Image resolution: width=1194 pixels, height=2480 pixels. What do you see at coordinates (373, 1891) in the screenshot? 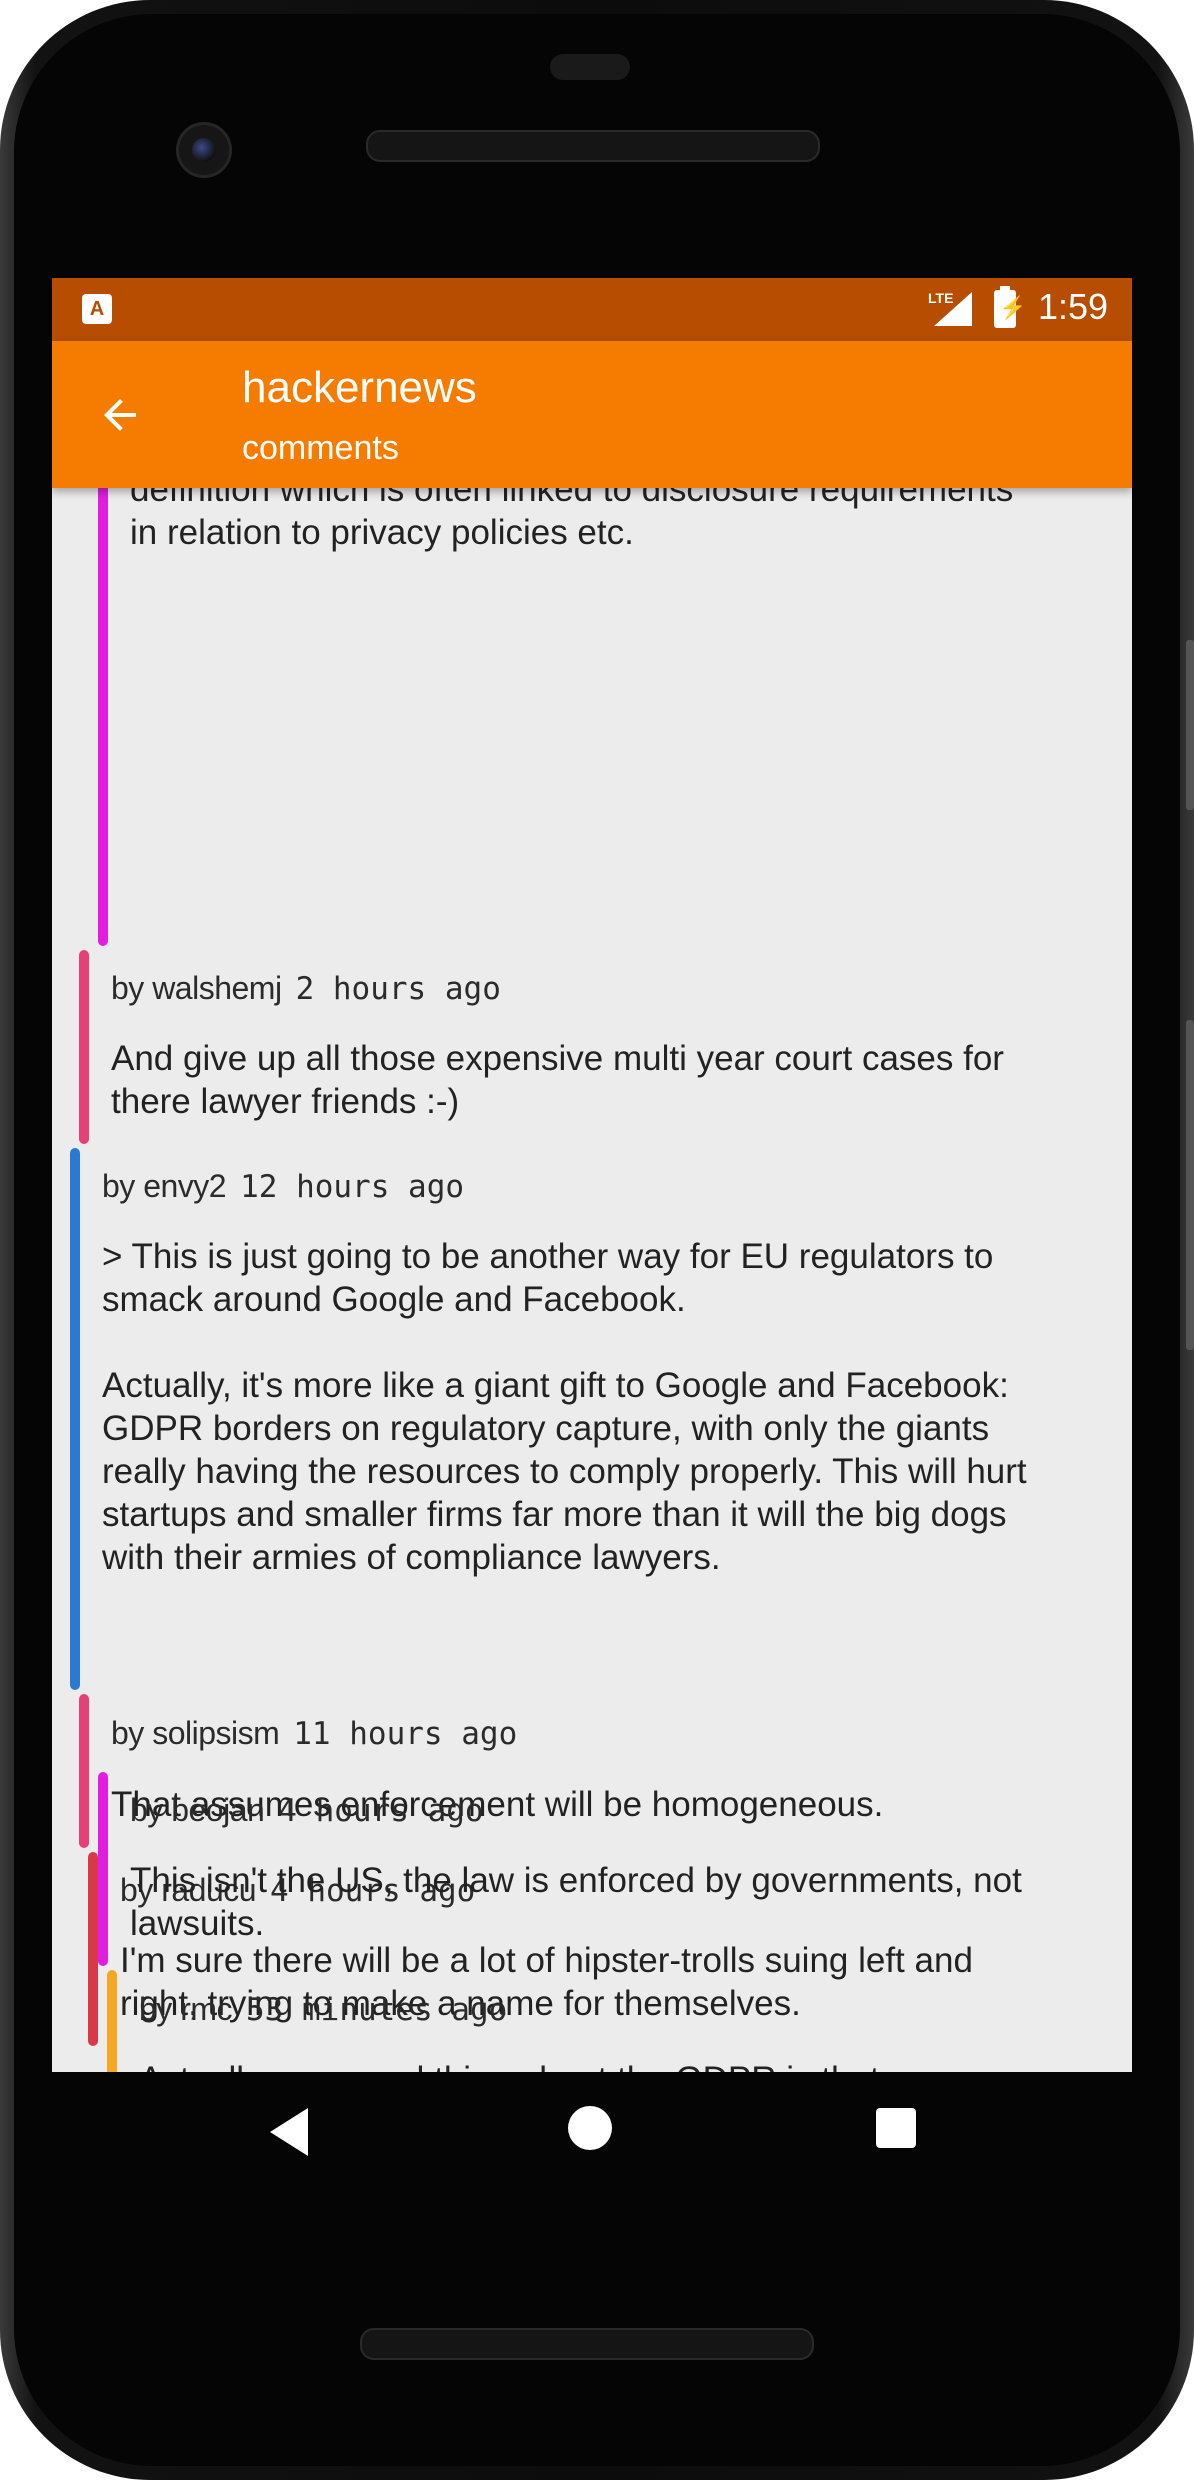
I see `comment-time: 4 hours ago` at bounding box center [373, 1891].